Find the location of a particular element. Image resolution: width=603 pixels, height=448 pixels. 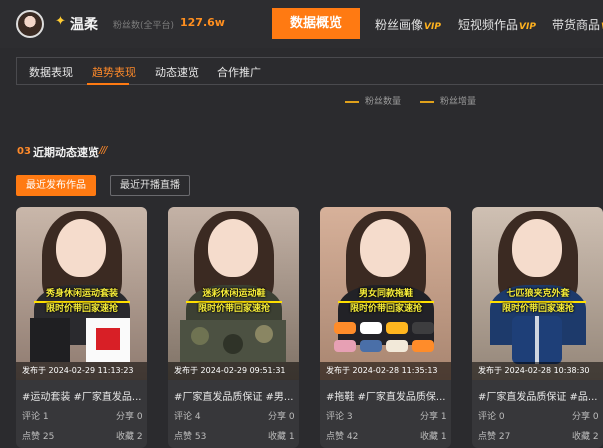

legend-fans-increment: 粉丝增量 is located at coordinates (448, 100).